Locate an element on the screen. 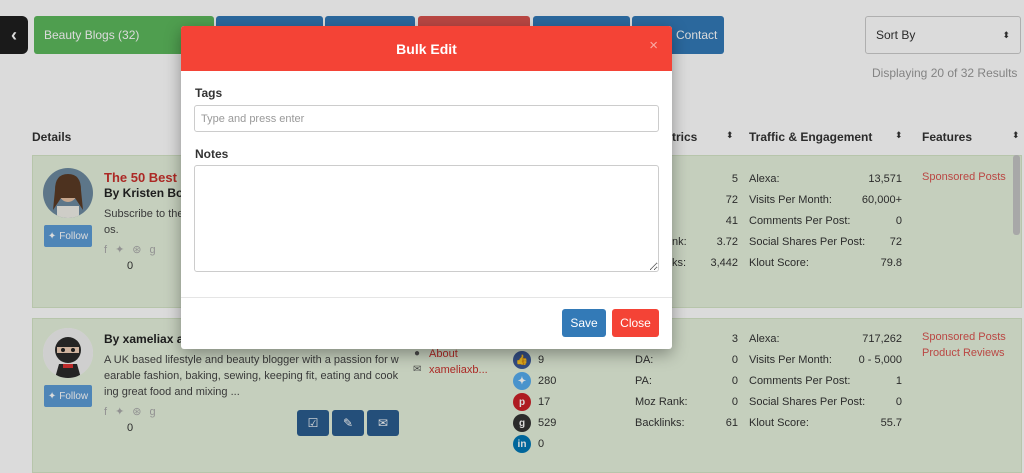 Image resolution: width=1024 pixels, height=473 pixels. modal-header: Bulk Edit × is located at coordinates (426, 48).